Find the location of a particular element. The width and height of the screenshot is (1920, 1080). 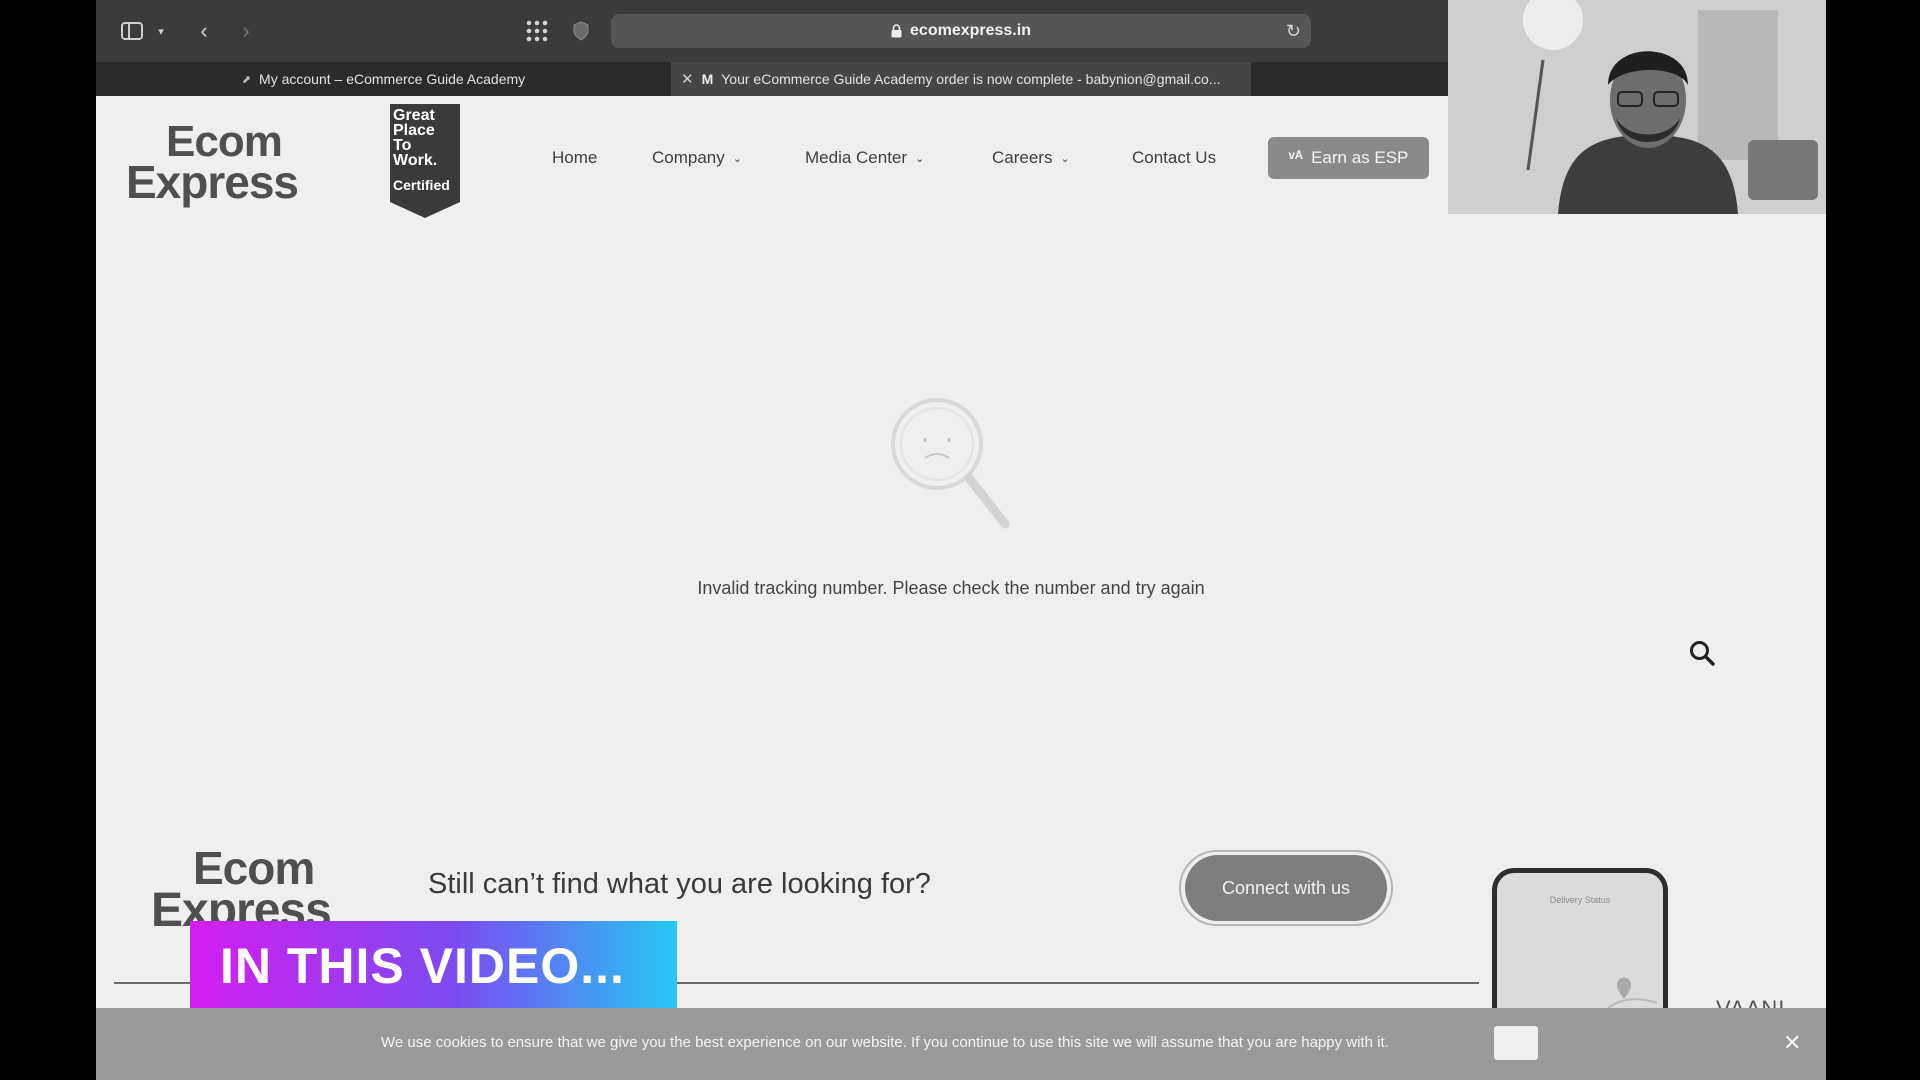

shield-icon is located at coordinates (581, 31).